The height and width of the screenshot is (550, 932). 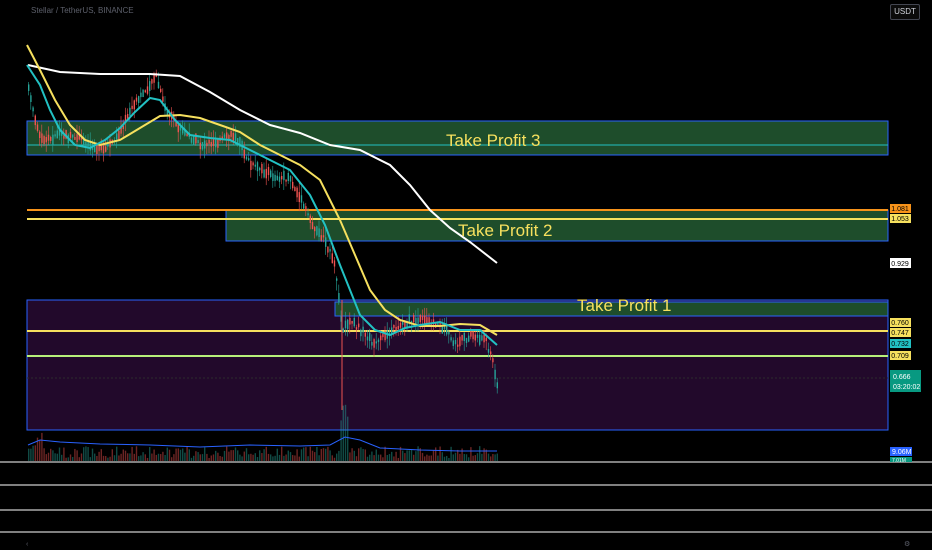 I want to click on price-label-ma-yellow: 0.760, so click(x=900, y=323).